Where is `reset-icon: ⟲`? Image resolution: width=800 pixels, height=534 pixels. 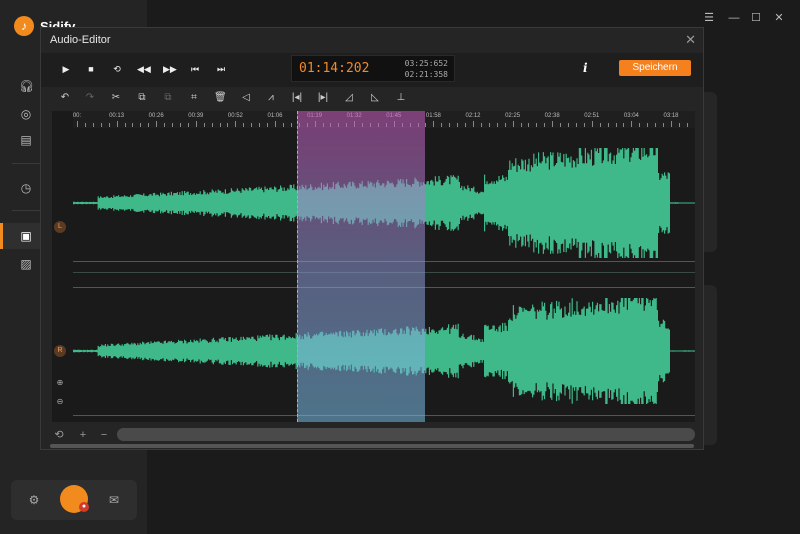 reset-icon: ⟲ is located at coordinates (59, 435).